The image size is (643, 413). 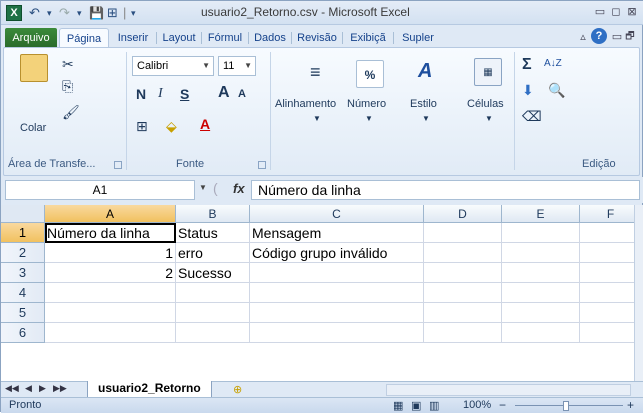 What do you see at coordinates (42, 388) in the screenshot?
I see `next-sheet-icon: ▶` at bounding box center [42, 388].